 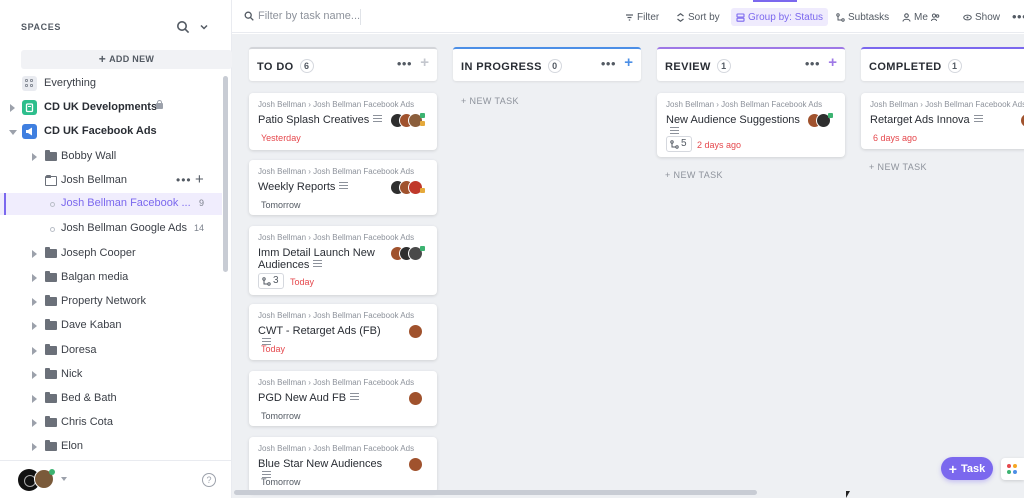 I want to click on assignees-button, so click(x=935, y=17).